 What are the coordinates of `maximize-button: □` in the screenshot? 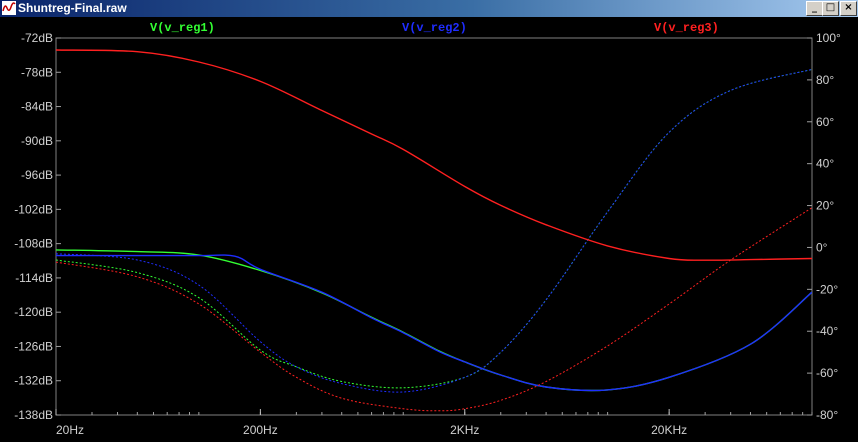 It's located at (830, 8).